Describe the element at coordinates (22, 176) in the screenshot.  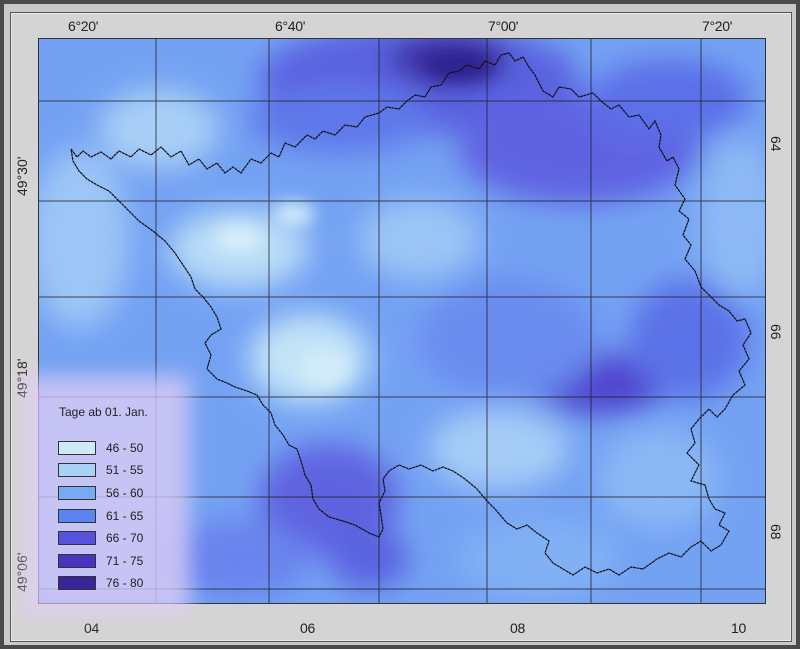
I see `latitude-label: 49°30'` at that location.